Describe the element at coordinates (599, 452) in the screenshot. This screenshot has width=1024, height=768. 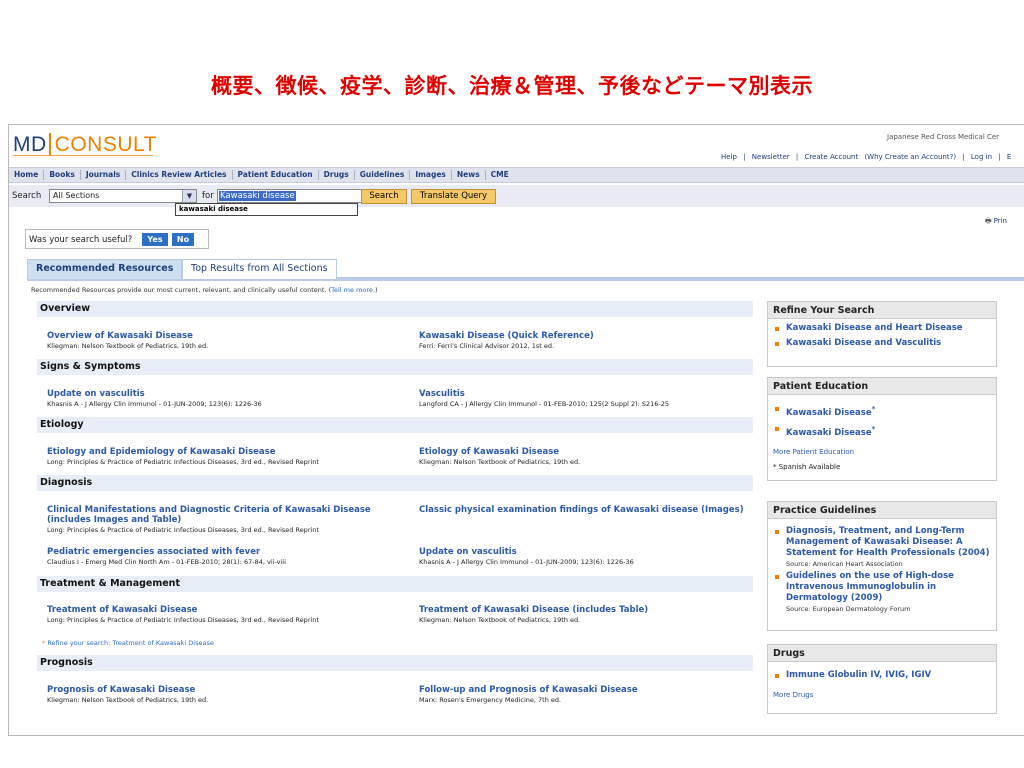
I see `result-link: Etiology of Kawasaki Disease` at that location.